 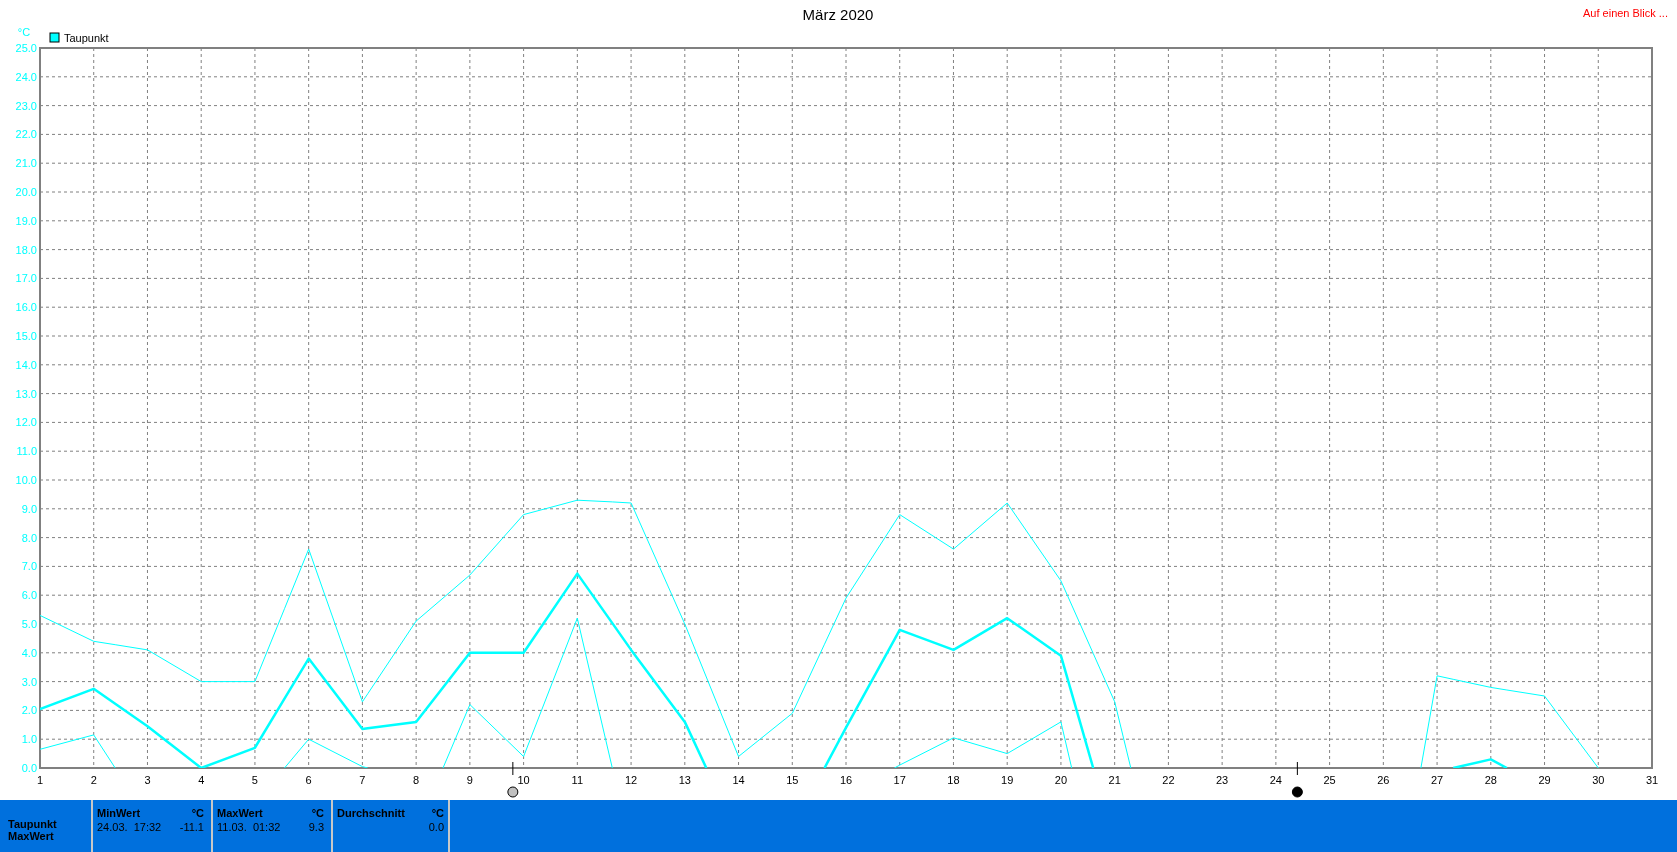 I want to click on x-tick-label: 13, so click(x=684, y=780).